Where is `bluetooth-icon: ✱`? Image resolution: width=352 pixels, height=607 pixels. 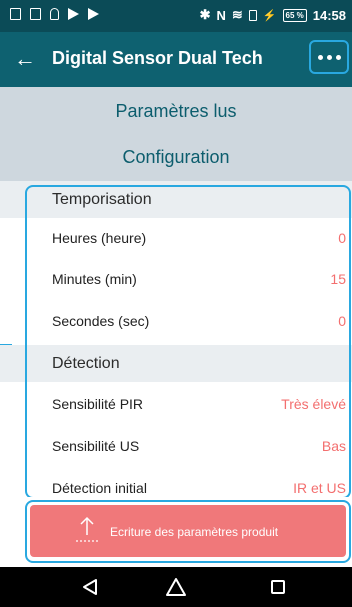 bluetooth-icon: ✱ is located at coordinates (205, 14).